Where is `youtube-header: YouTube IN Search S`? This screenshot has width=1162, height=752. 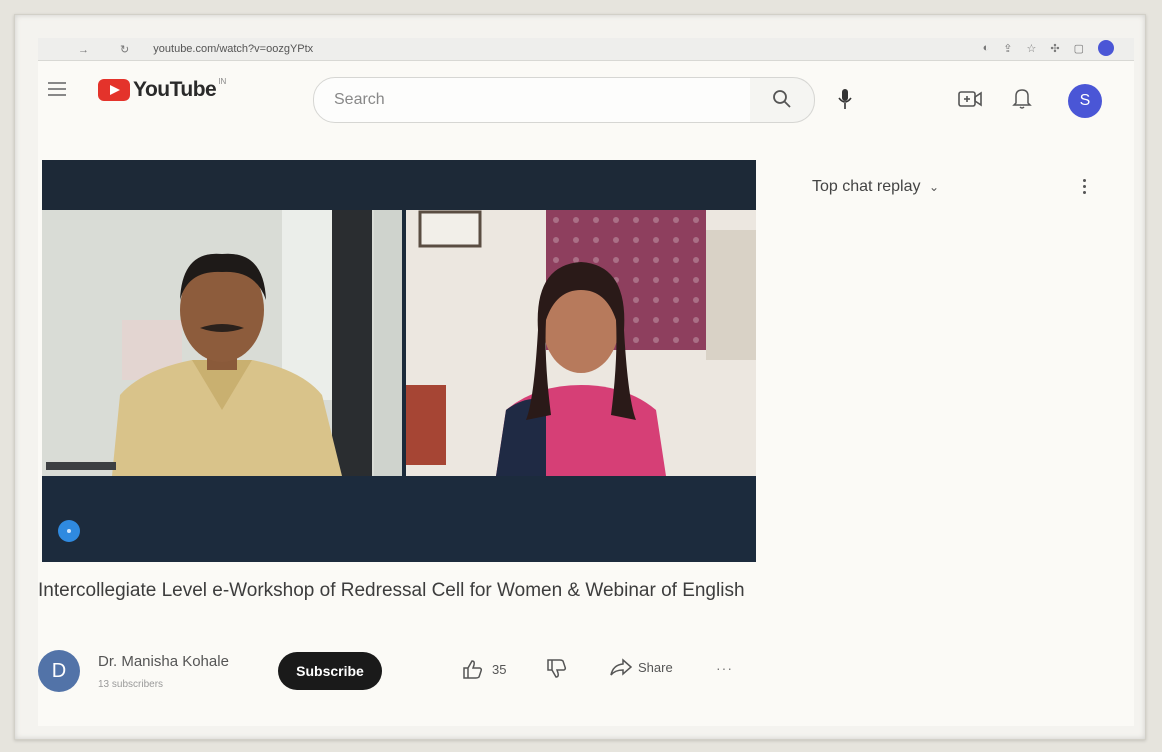 youtube-header: YouTube IN Search S is located at coordinates (586, 91).